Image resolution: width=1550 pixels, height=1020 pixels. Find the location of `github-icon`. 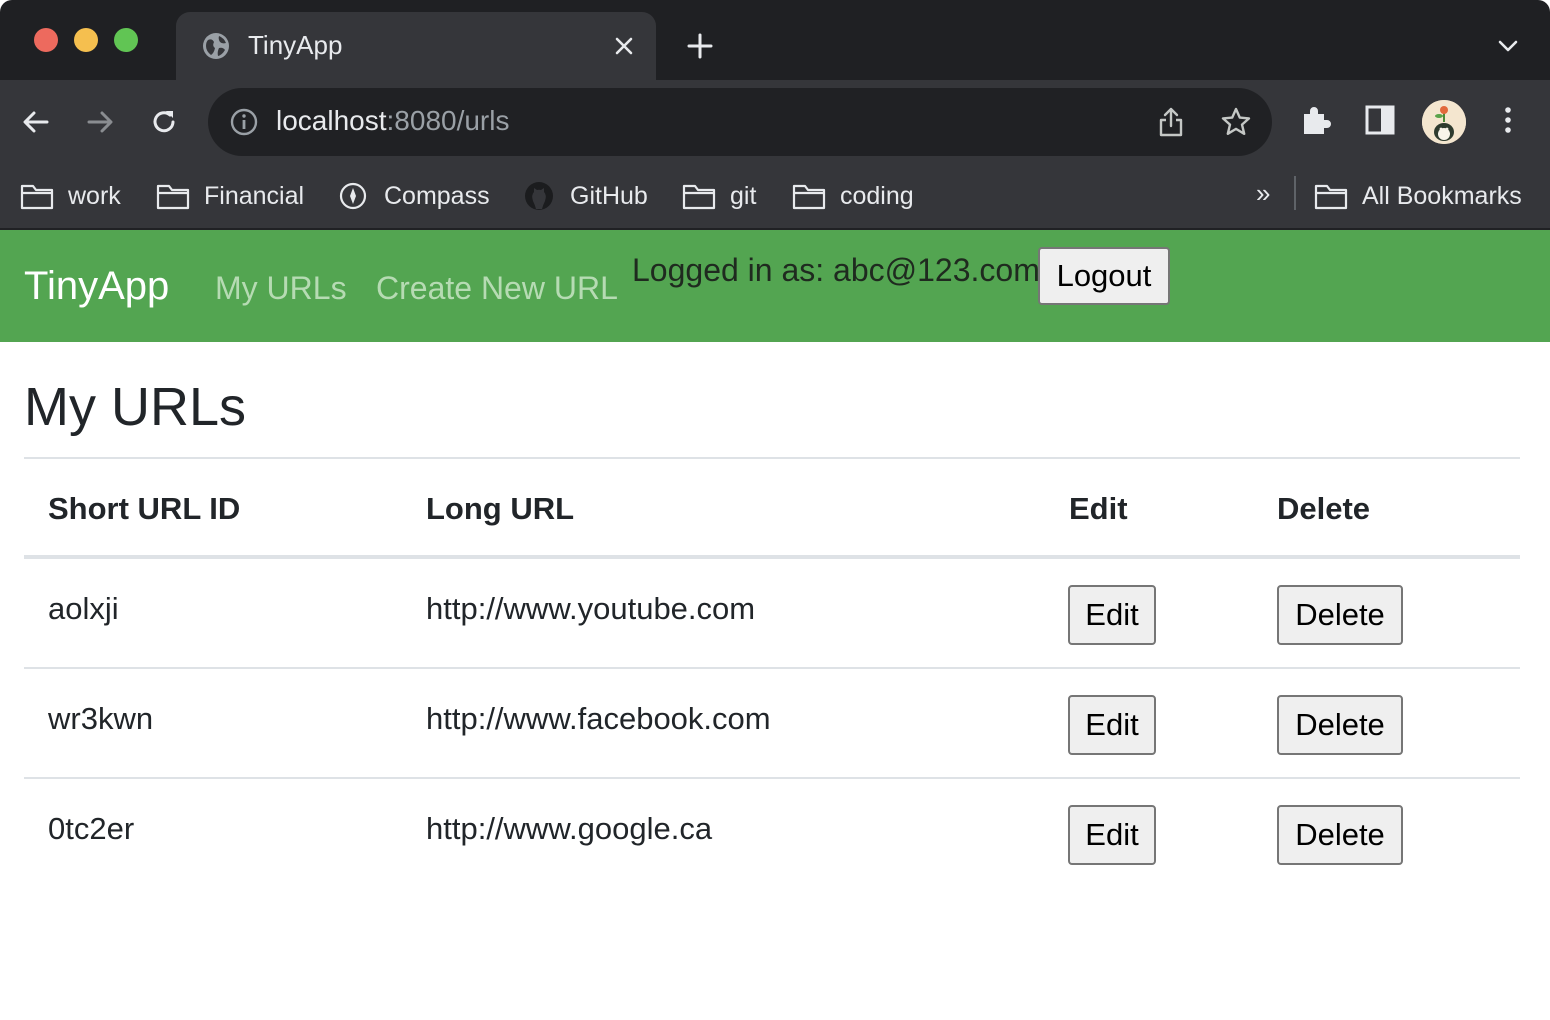

github-icon is located at coordinates (539, 196).